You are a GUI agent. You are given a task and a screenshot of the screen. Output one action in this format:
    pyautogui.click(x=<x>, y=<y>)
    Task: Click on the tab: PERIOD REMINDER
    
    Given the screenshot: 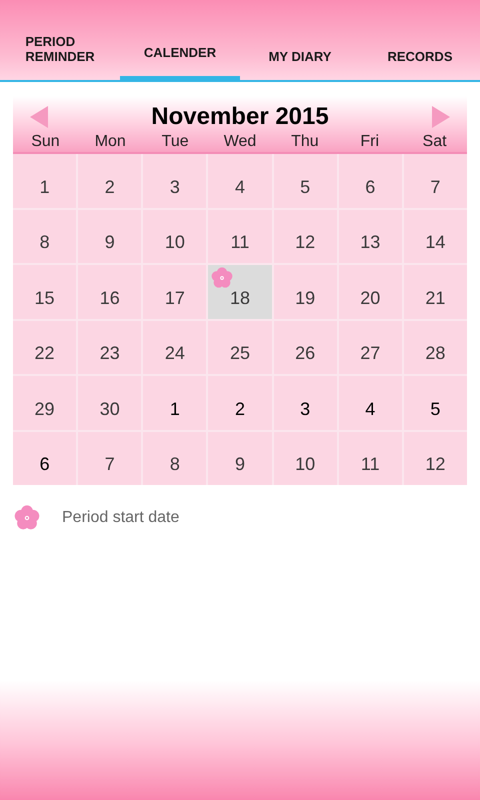 What is the action you would take?
    pyautogui.click(x=60, y=40)
    